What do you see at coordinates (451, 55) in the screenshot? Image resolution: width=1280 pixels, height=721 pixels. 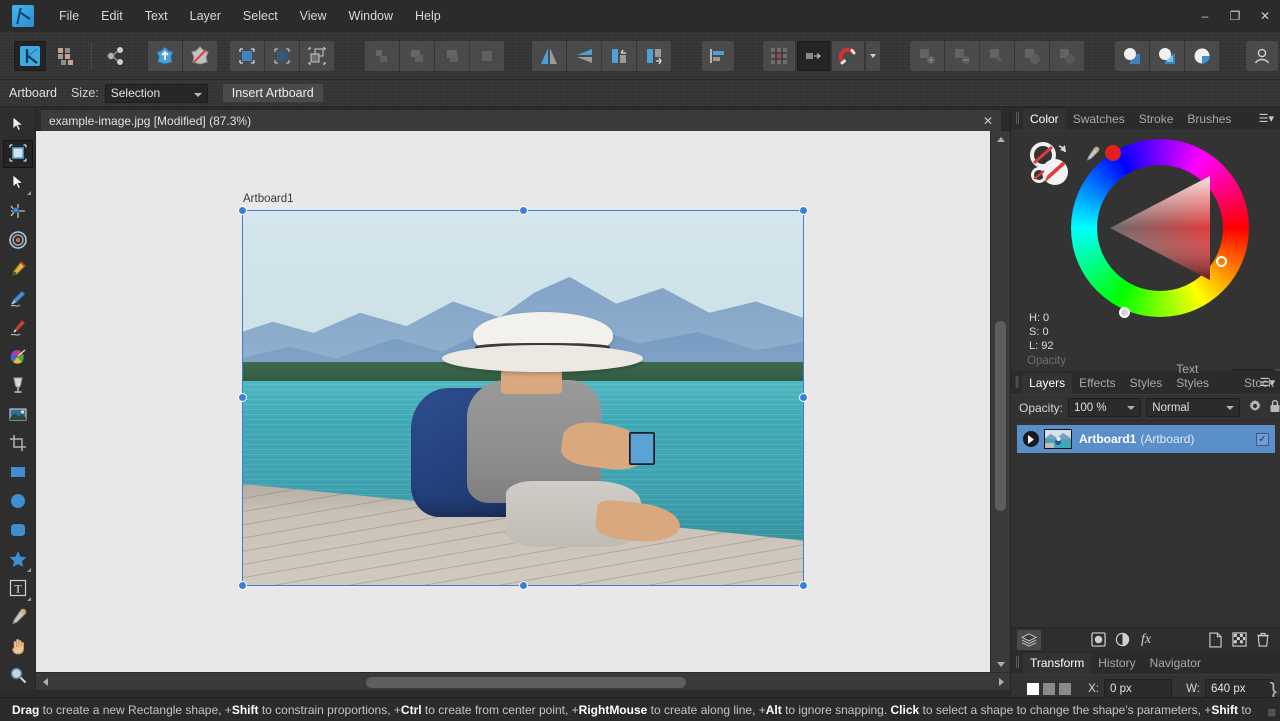 I see `align-right-edges-button` at bounding box center [451, 55].